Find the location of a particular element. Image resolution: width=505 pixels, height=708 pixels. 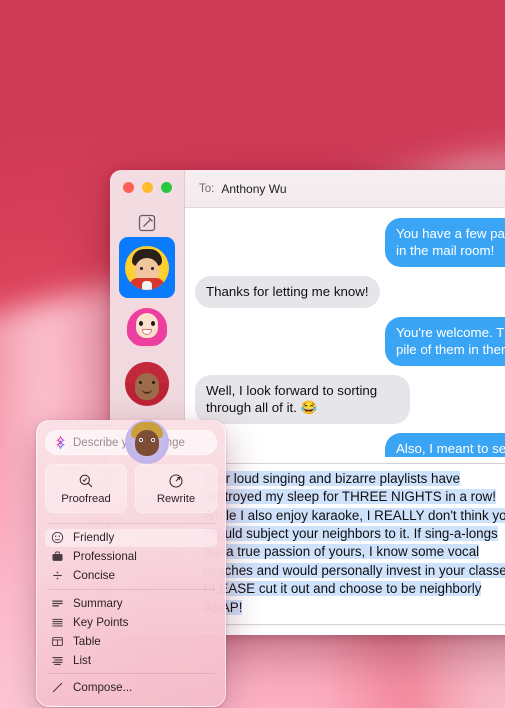

bullet-list-icon is located at coordinates (57, 622).